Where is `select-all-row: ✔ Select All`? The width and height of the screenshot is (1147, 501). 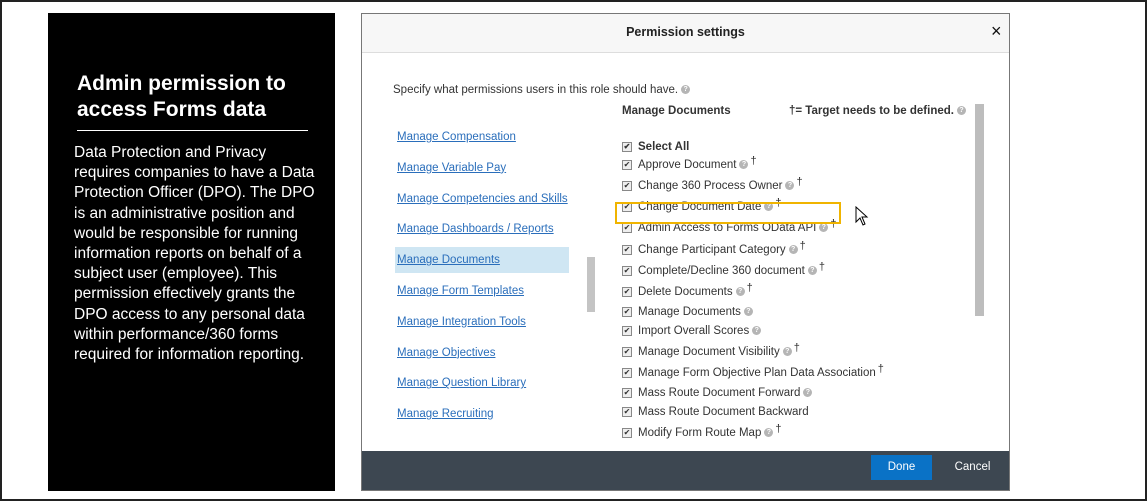 select-all-row: ✔ Select All is located at coordinates (655, 147).